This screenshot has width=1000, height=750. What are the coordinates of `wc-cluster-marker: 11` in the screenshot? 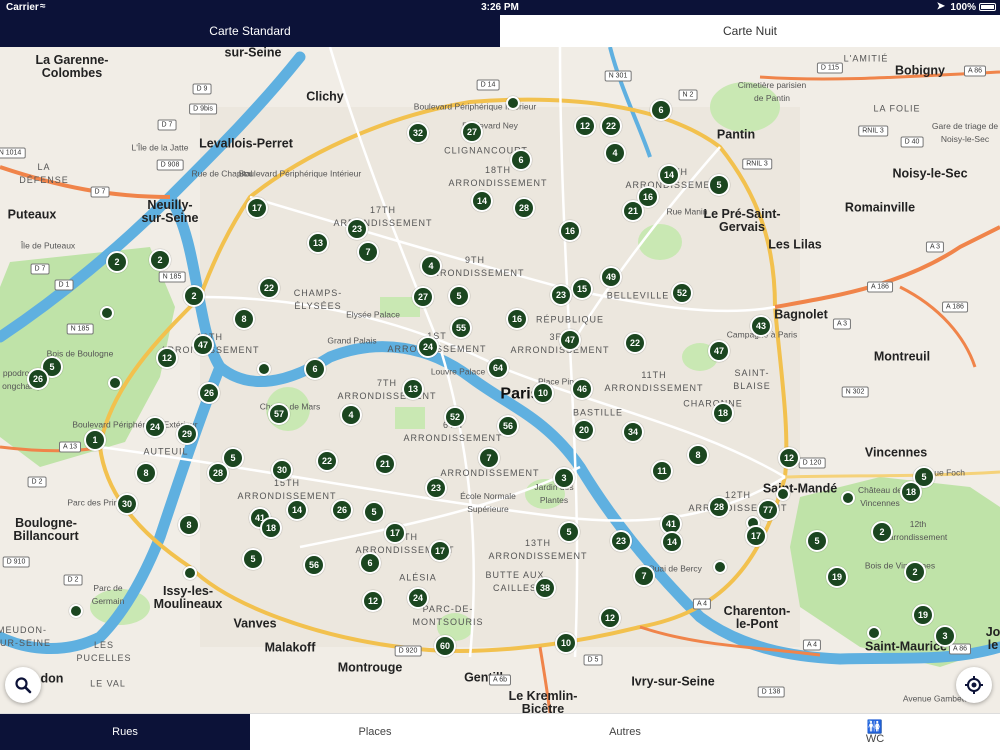 It's located at (662, 471).